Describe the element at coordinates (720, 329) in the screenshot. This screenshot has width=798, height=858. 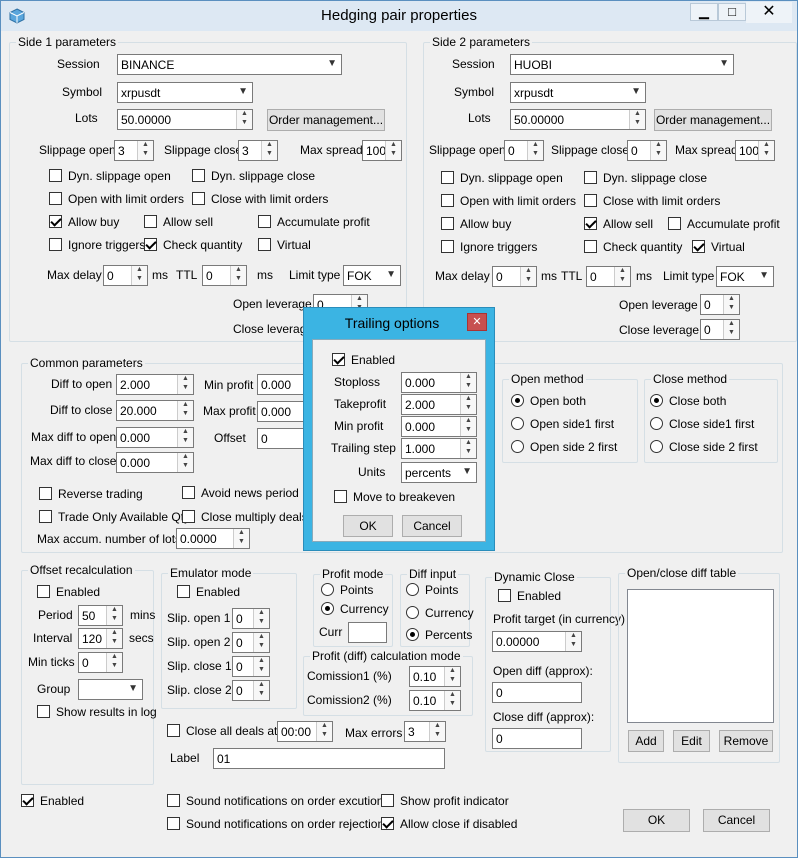
I see `side2-close-lev-input: 0 ▲ ▼` at that location.